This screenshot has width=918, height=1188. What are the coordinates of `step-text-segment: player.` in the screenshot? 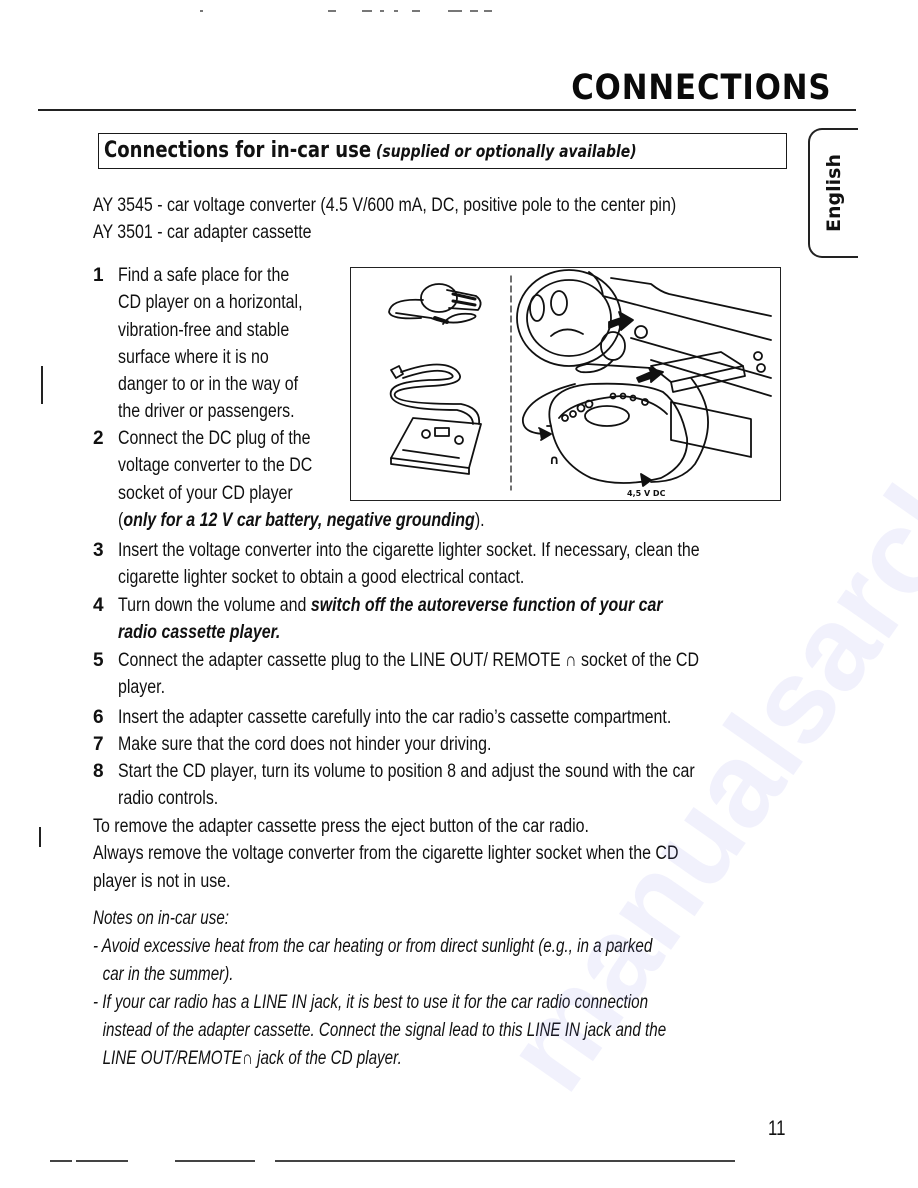 It's located at (142, 688).